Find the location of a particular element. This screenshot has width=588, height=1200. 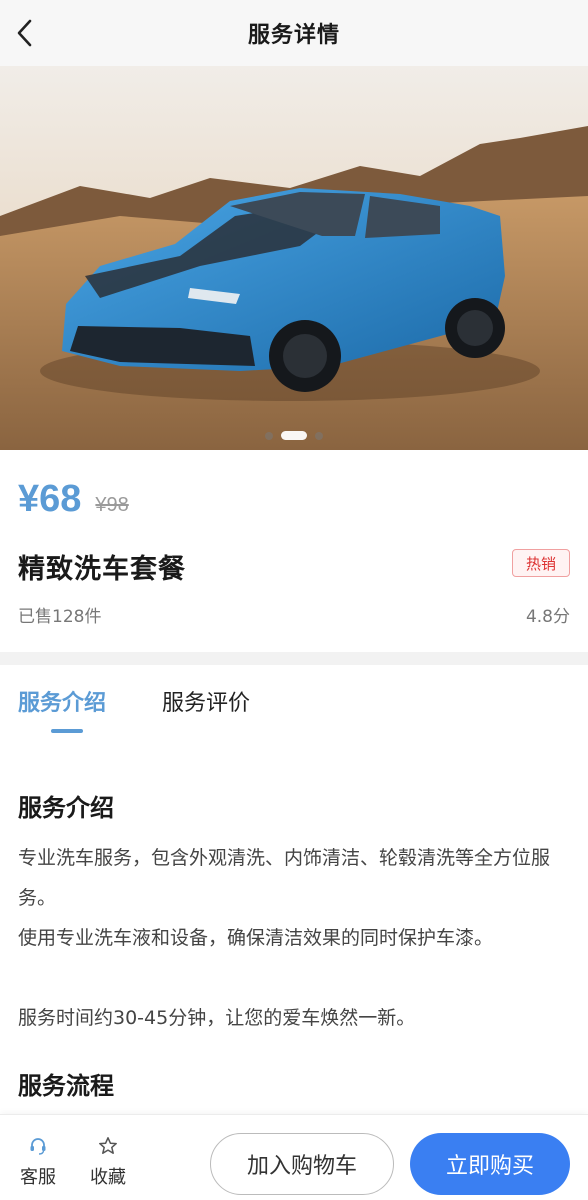

carousel-dot-active is located at coordinates (294, 435).